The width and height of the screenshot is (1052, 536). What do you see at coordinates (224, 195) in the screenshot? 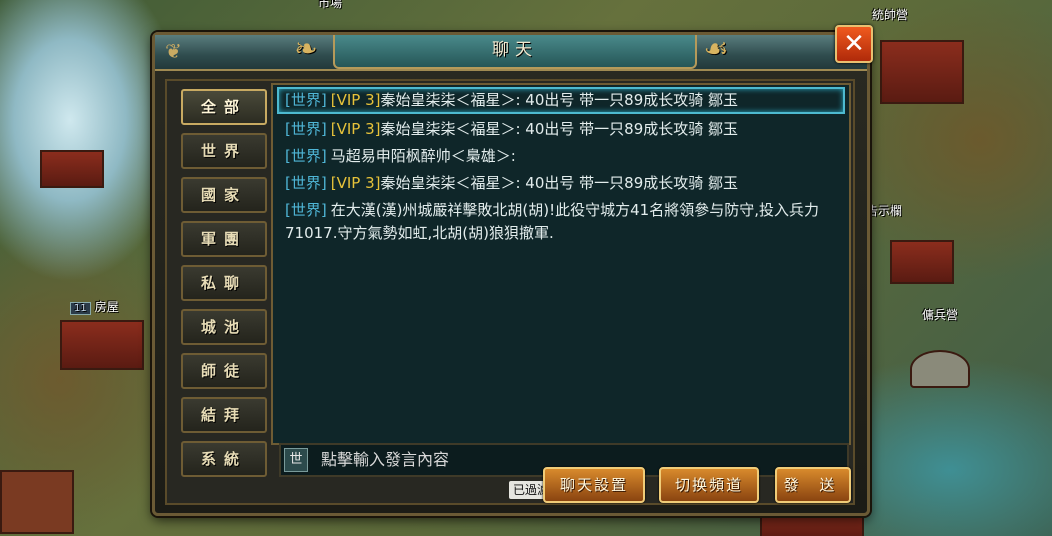
I see `tab-country: 國家` at bounding box center [224, 195].